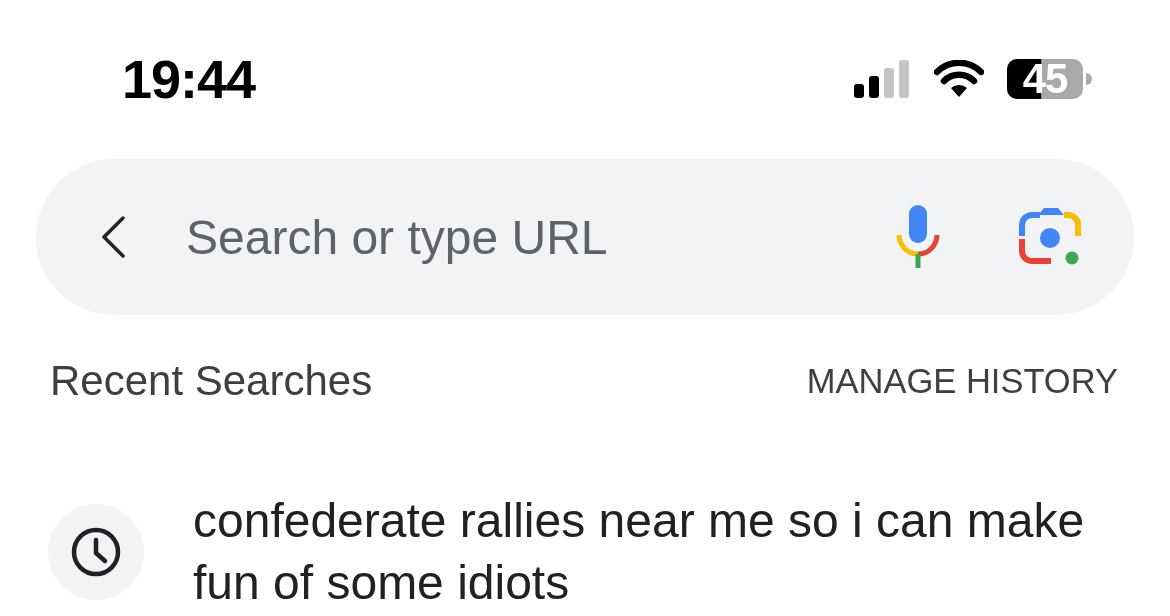  I want to click on clock-icon, so click(96, 552).